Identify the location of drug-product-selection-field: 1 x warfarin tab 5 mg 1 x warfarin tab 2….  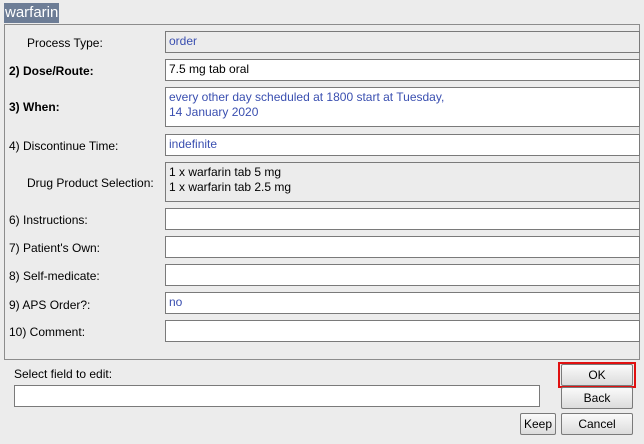
(402, 182).